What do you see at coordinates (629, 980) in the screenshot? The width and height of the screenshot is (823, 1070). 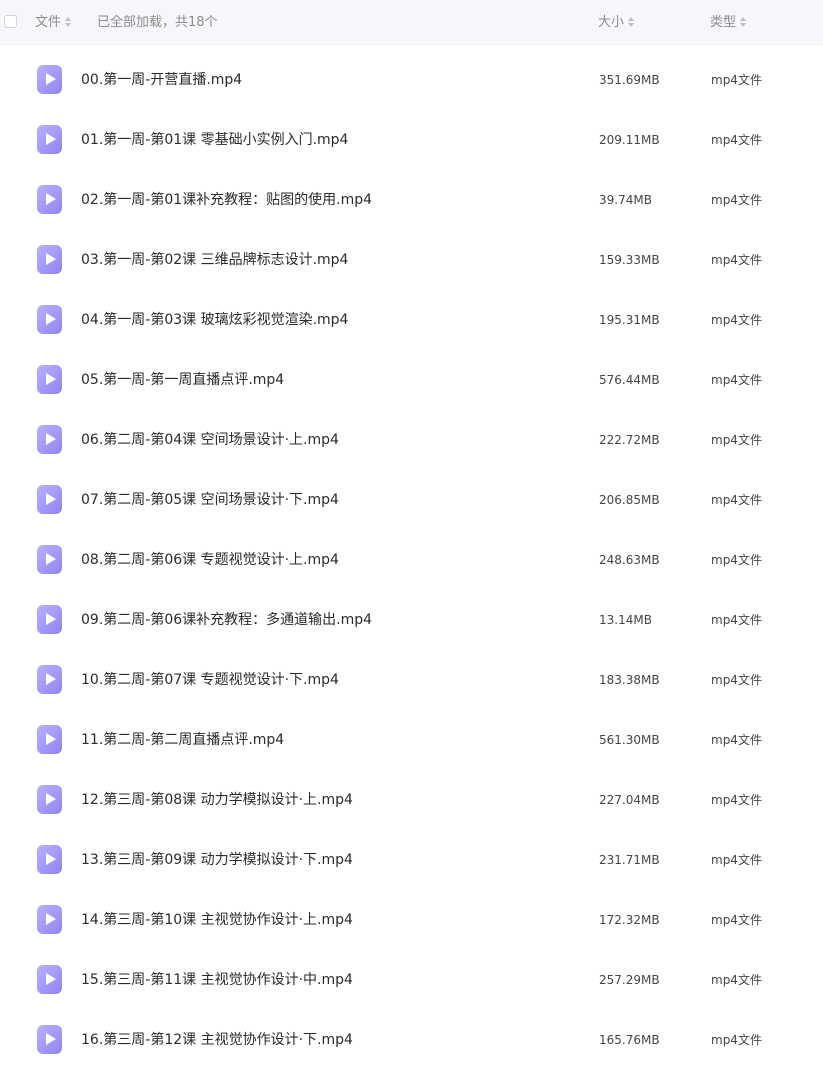 I see `file-size: 257.29MB` at bounding box center [629, 980].